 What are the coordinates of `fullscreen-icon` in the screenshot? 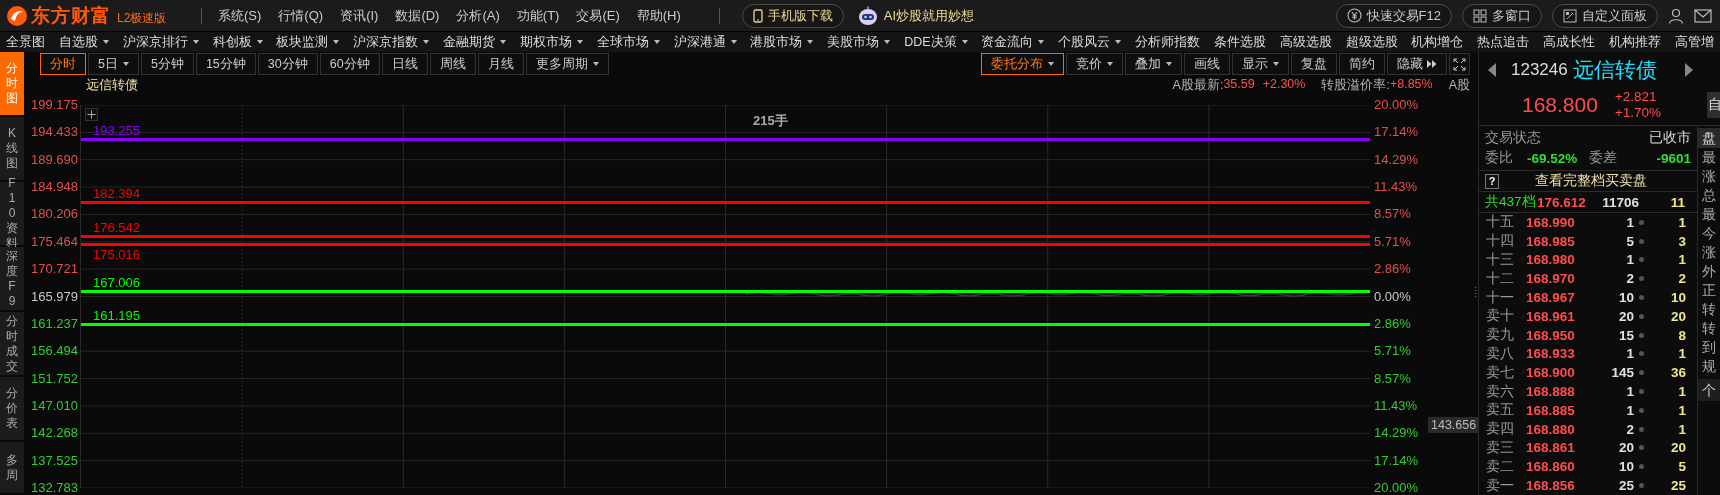 It's located at (1459, 64).